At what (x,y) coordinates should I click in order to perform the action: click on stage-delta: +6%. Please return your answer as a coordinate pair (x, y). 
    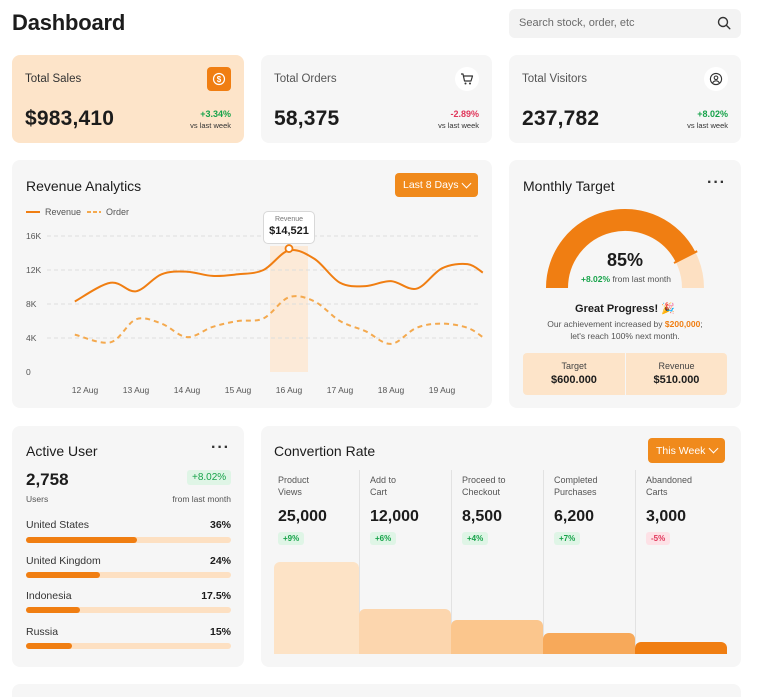
    Looking at the image, I should click on (383, 538).